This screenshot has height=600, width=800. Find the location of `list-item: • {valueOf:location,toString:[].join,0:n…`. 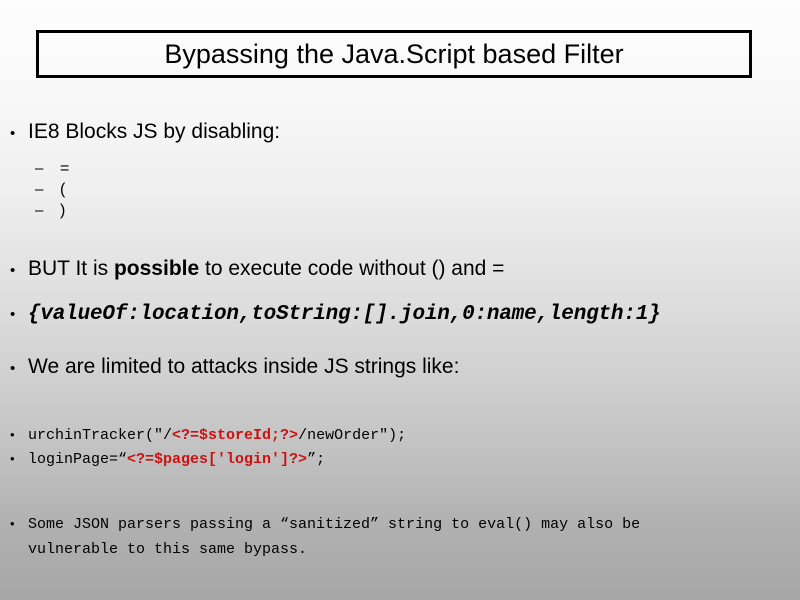

list-item: • {valueOf:location,toString:[].join,0:n… is located at coordinates (400, 315).